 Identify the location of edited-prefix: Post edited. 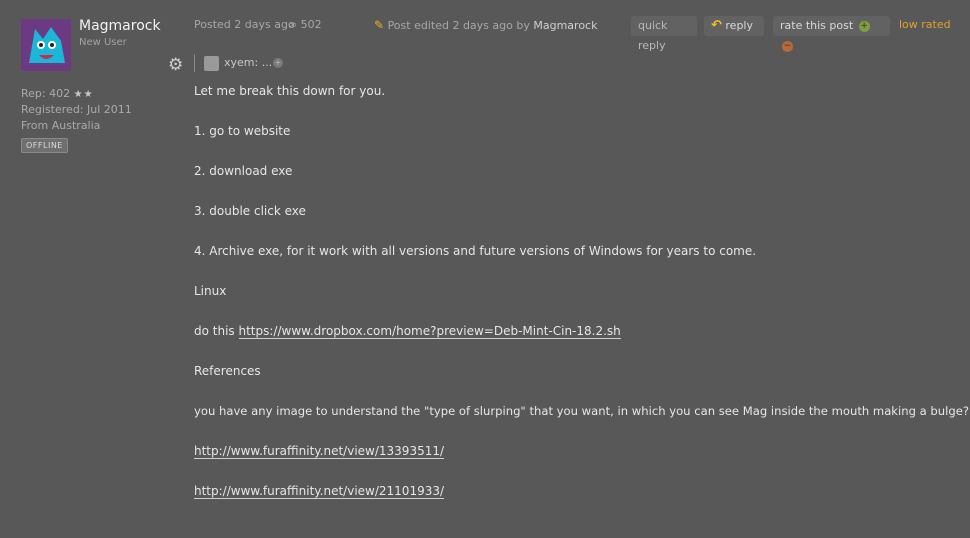
(418, 25).